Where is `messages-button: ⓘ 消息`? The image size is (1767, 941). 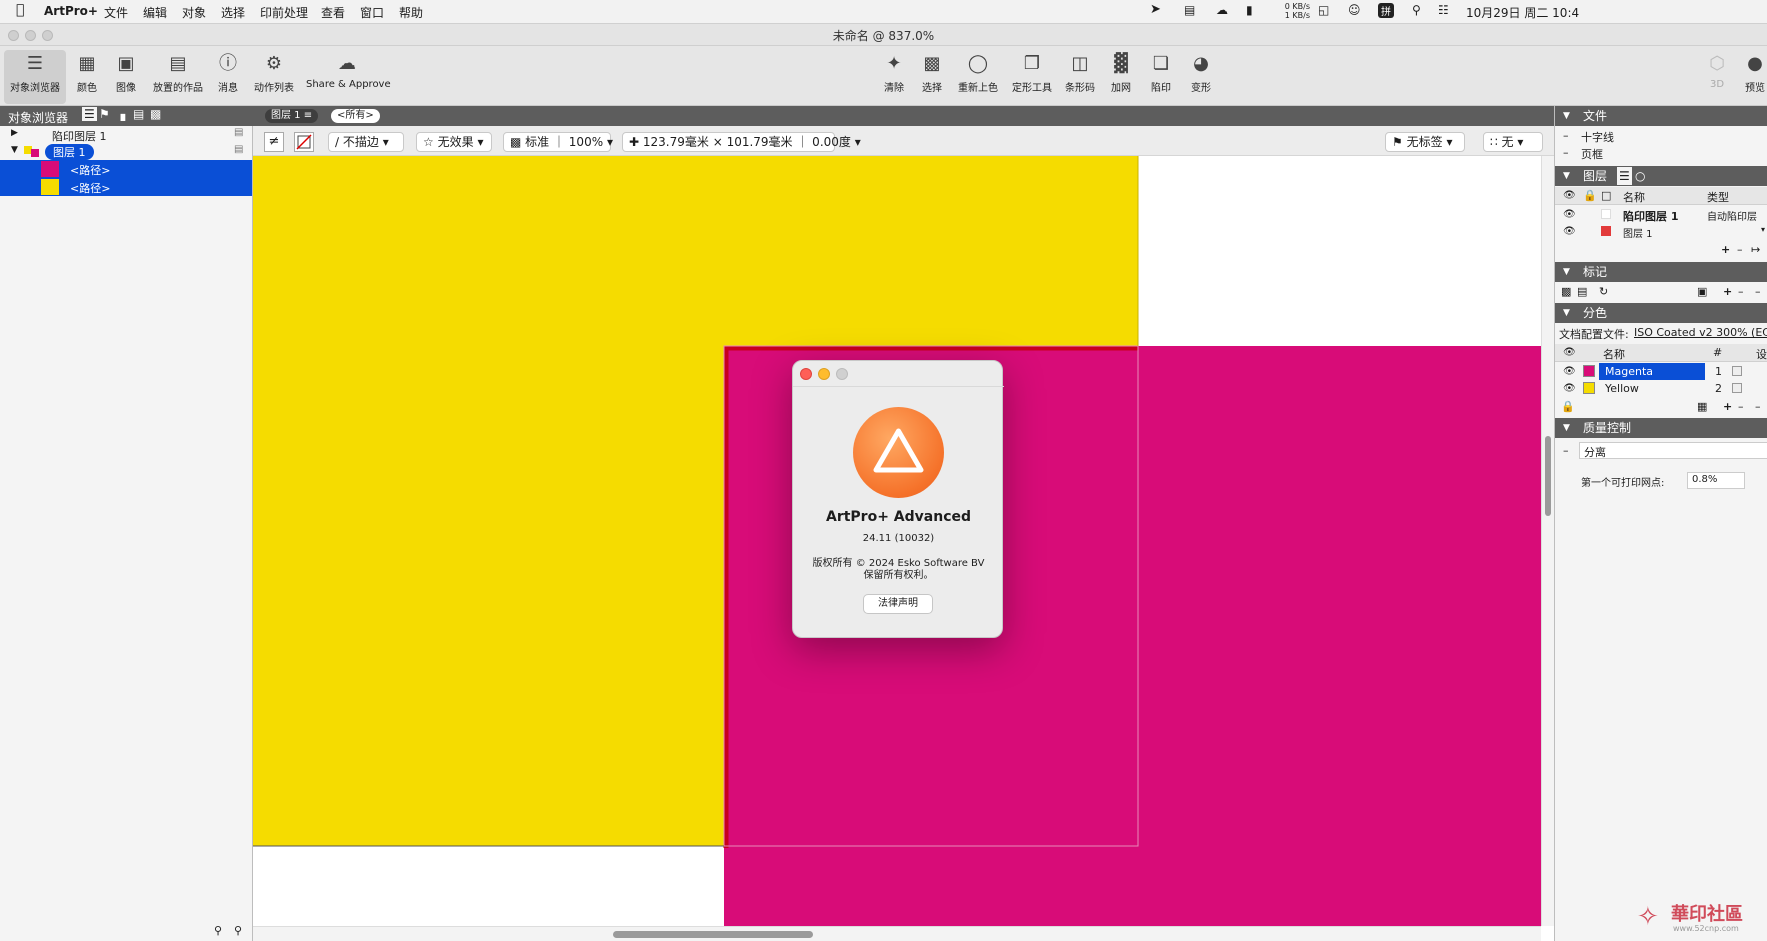 messages-button: ⓘ 消息 is located at coordinates (228, 77).